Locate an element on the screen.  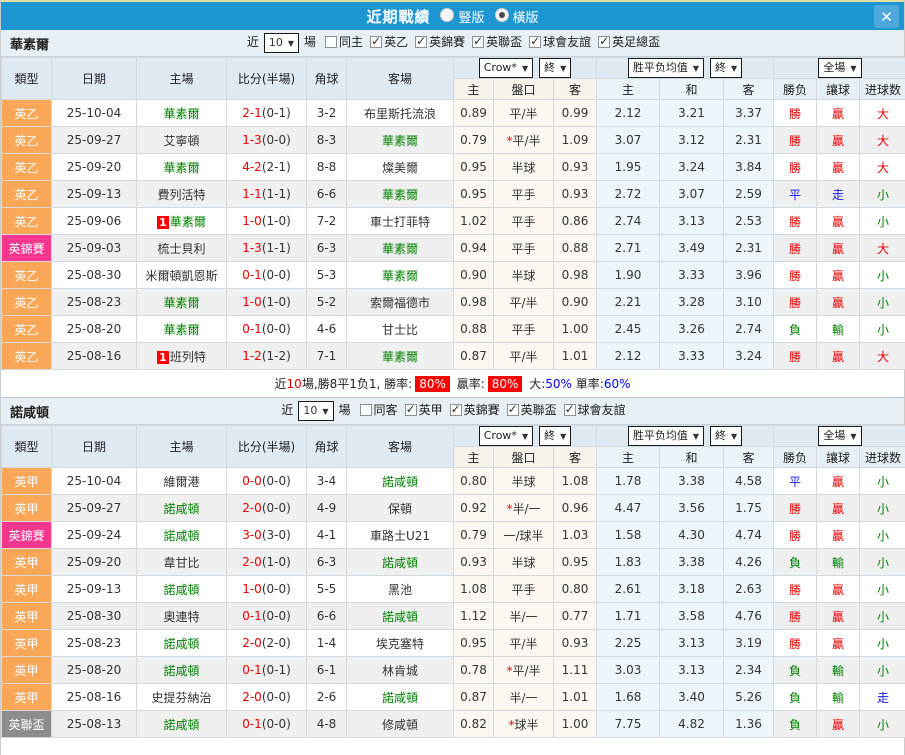
full-time-score: 0-1 is located at coordinates (252, 724).